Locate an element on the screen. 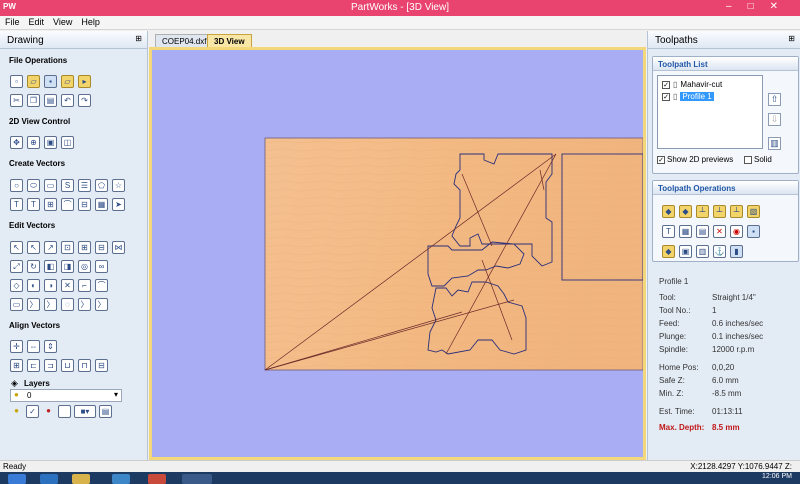 This screenshot has width=800, height=484. menu-edit: Edit is located at coordinates (36, 21).